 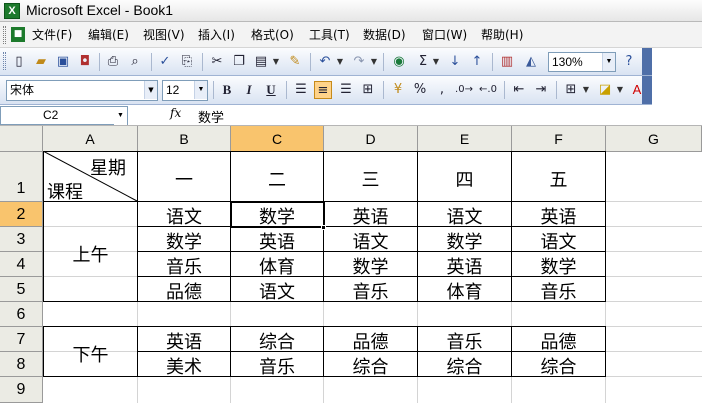 I want to click on row-header-2: 2, so click(x=21, y=214).